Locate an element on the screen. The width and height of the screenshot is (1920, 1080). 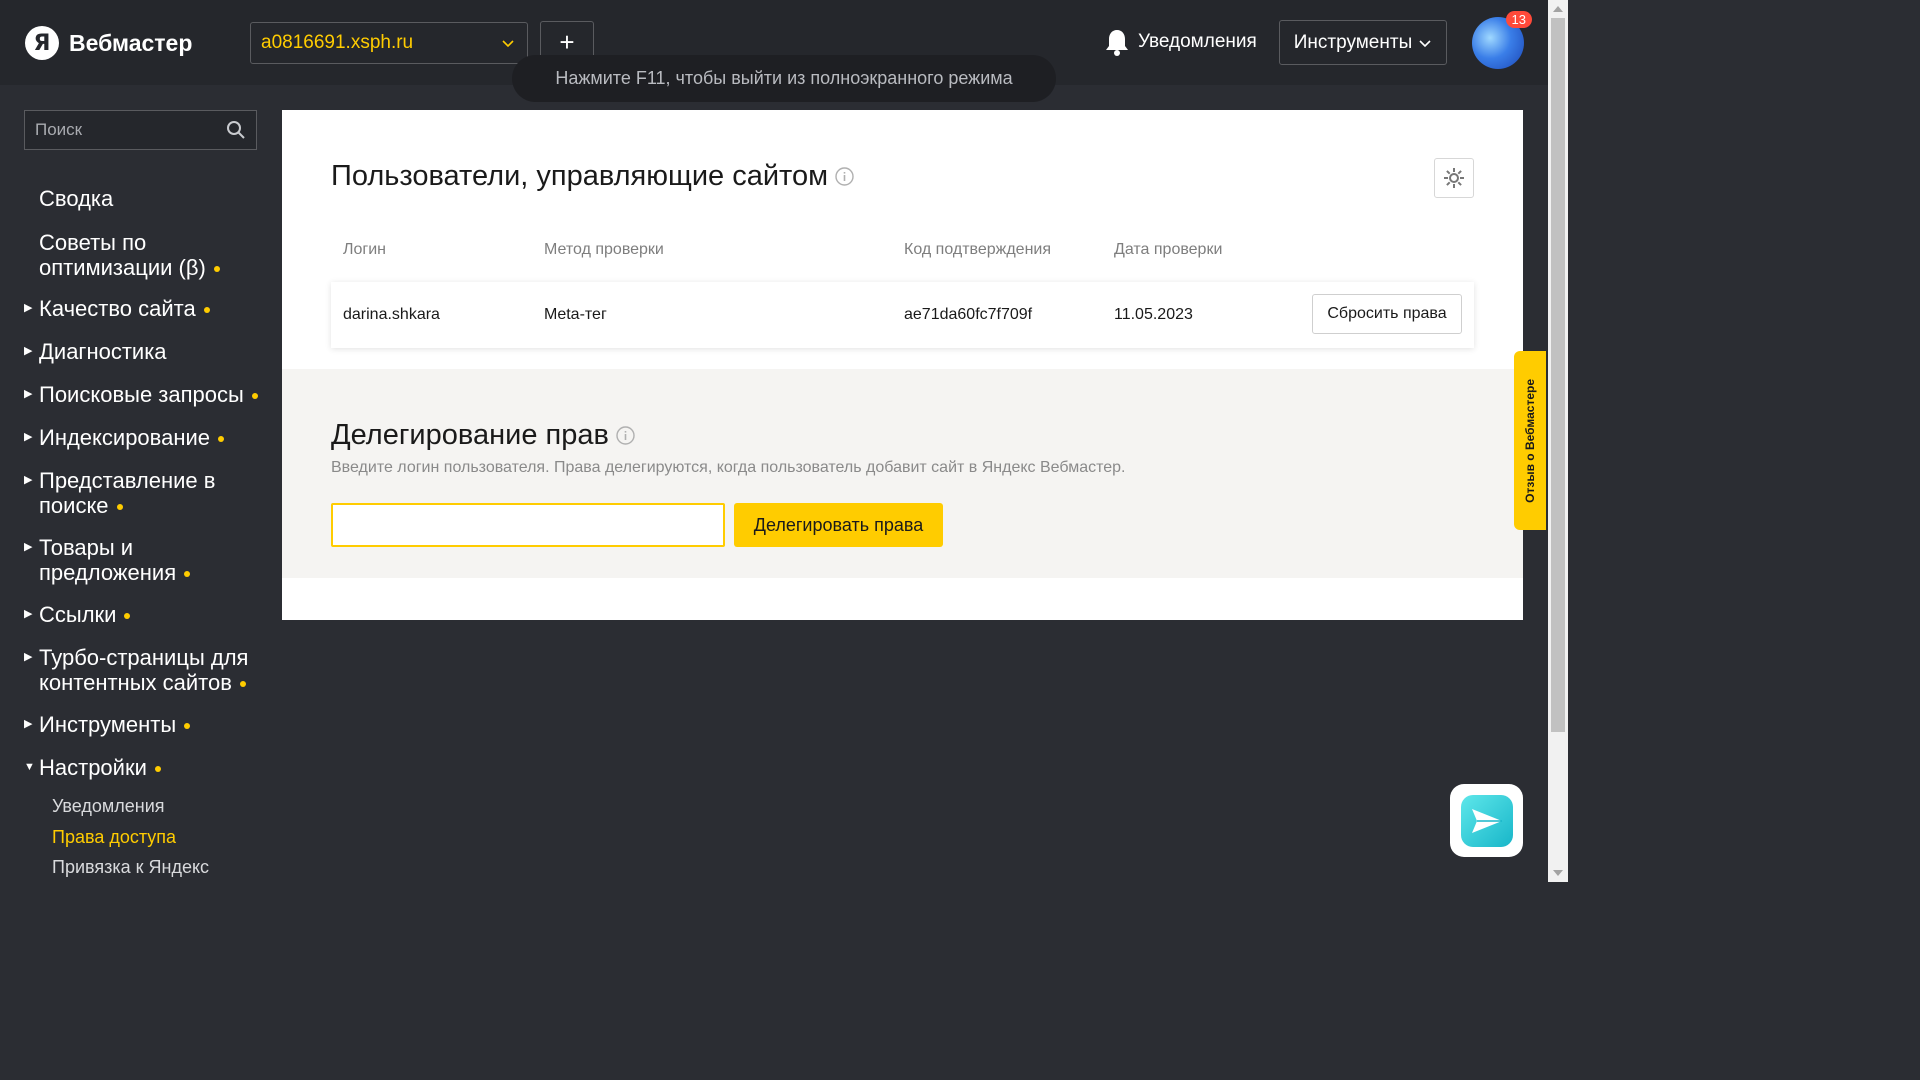
column-header-method: Метод проверки is located at coordinates (604, 249).